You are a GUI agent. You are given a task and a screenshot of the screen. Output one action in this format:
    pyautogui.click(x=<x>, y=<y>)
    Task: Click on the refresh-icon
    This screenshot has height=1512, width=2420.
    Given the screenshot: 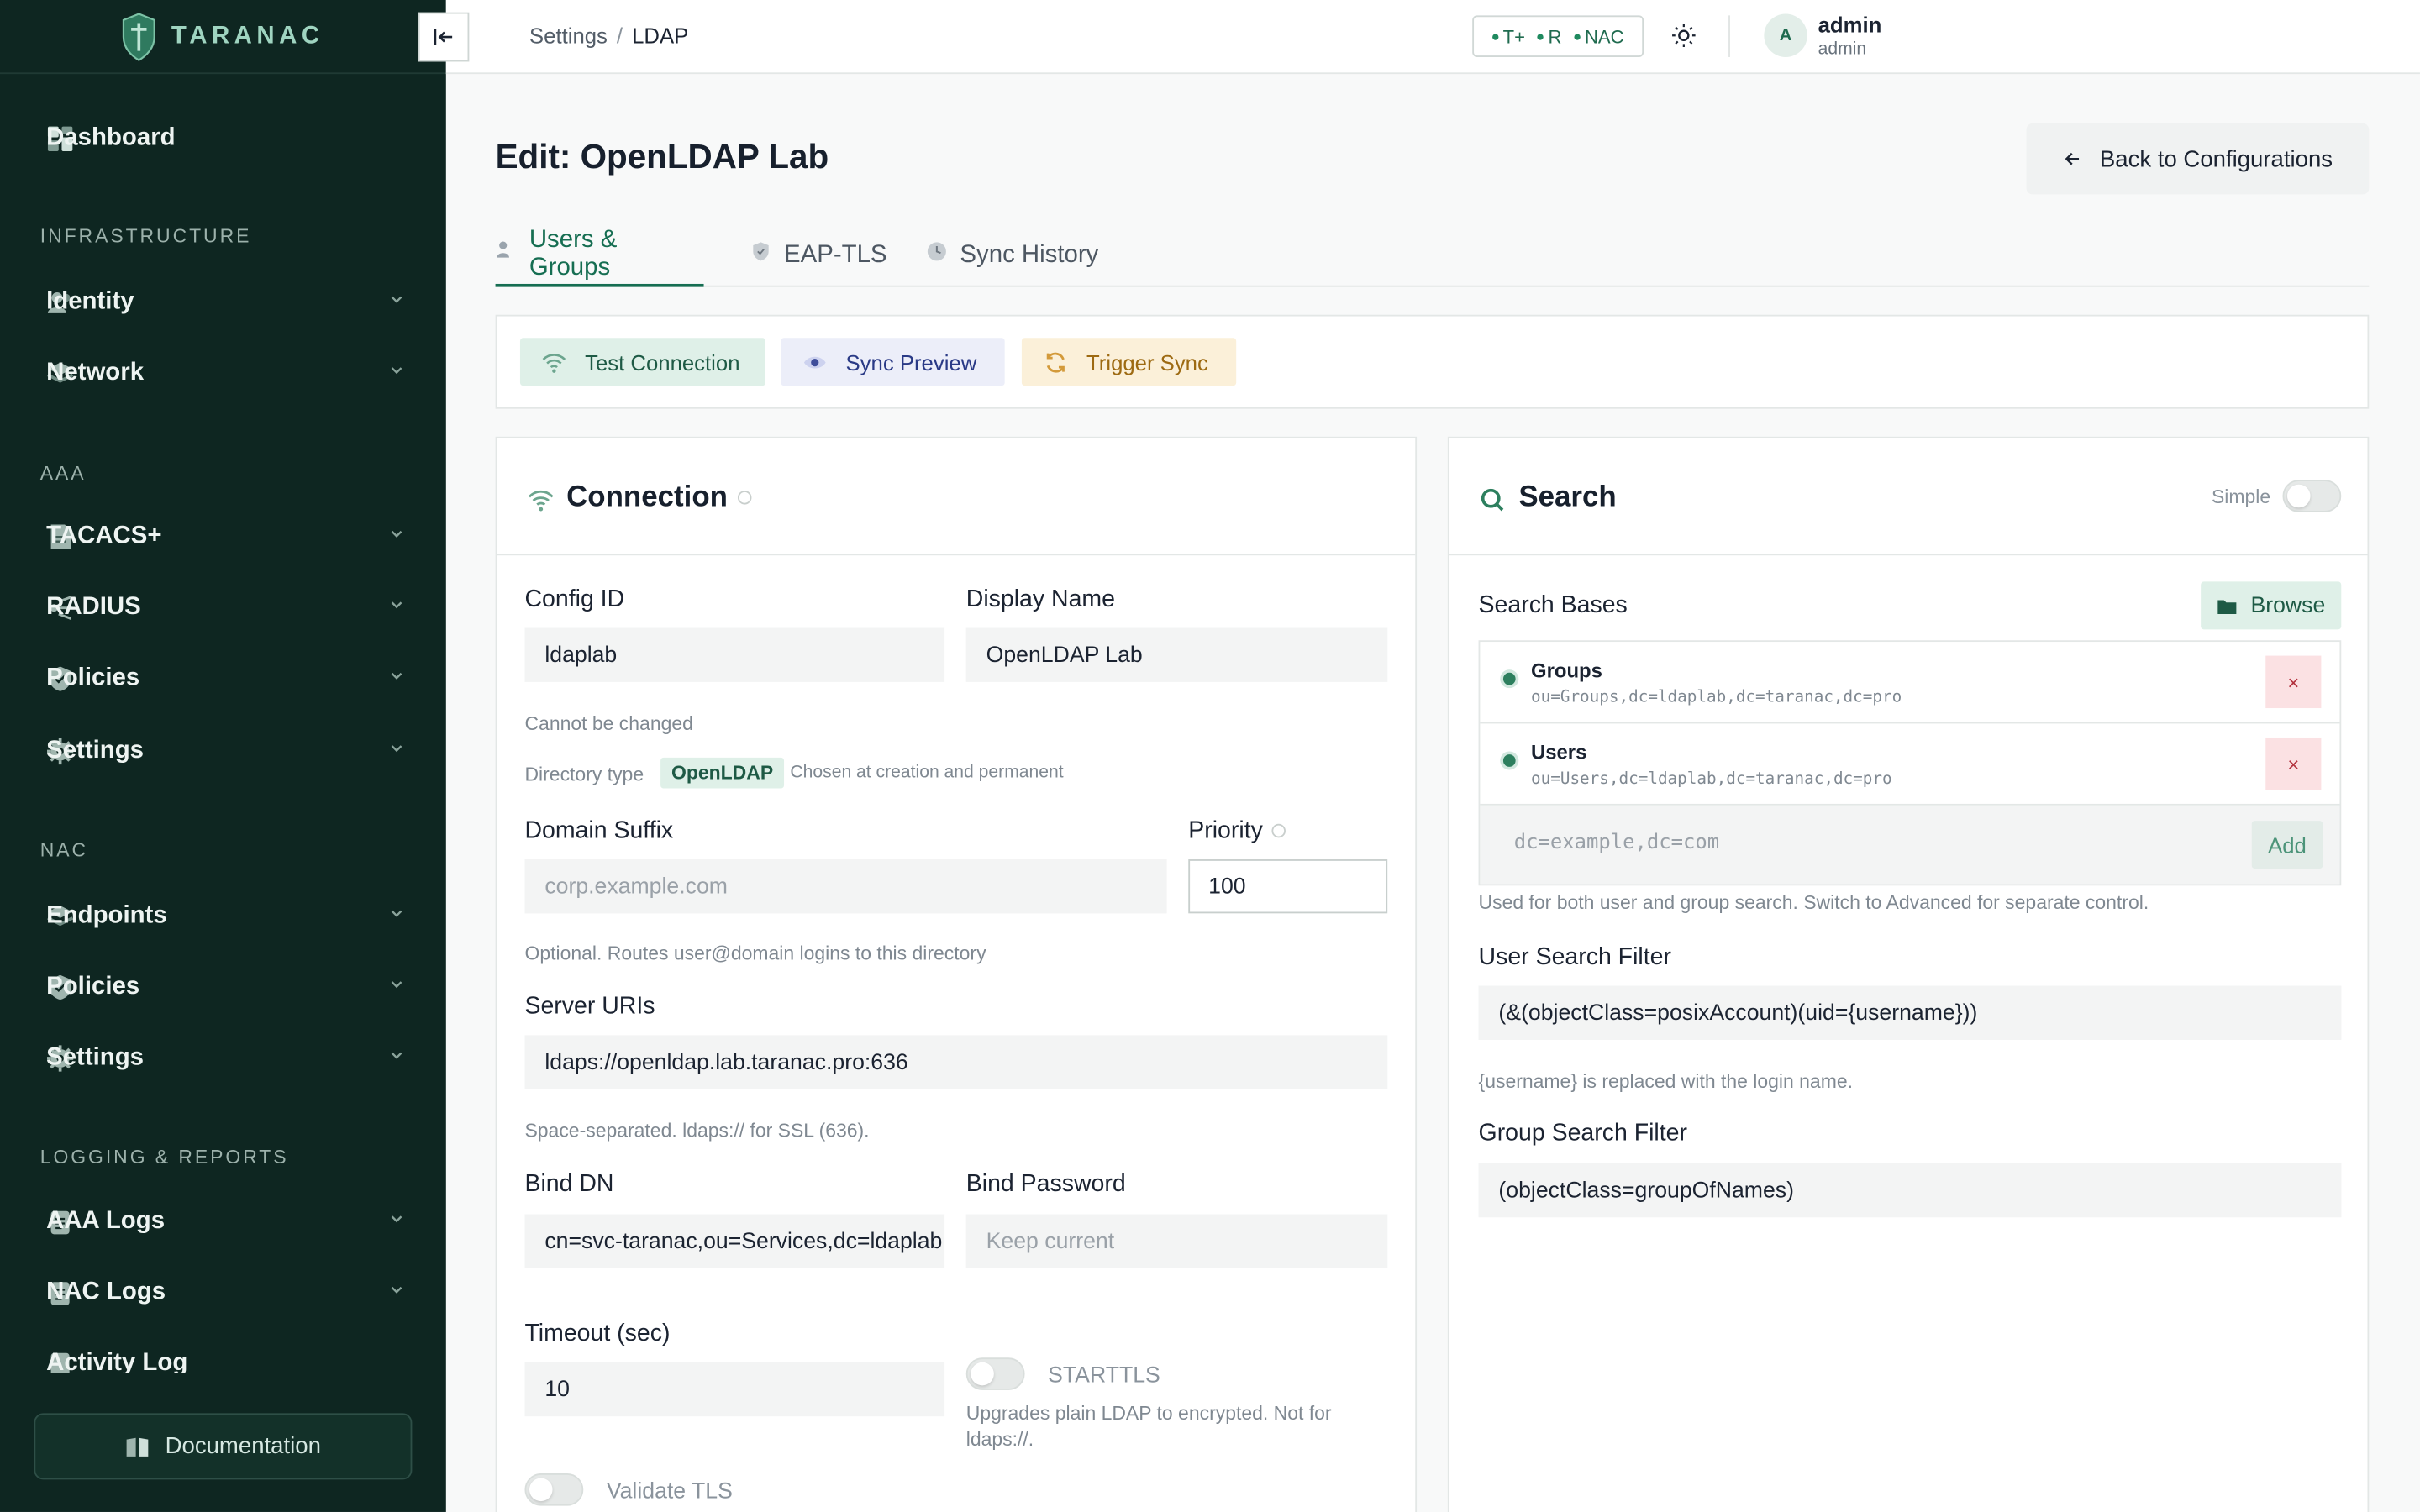 What is the action you would take?
    pyautogui.click(x=1055, y=361)
    